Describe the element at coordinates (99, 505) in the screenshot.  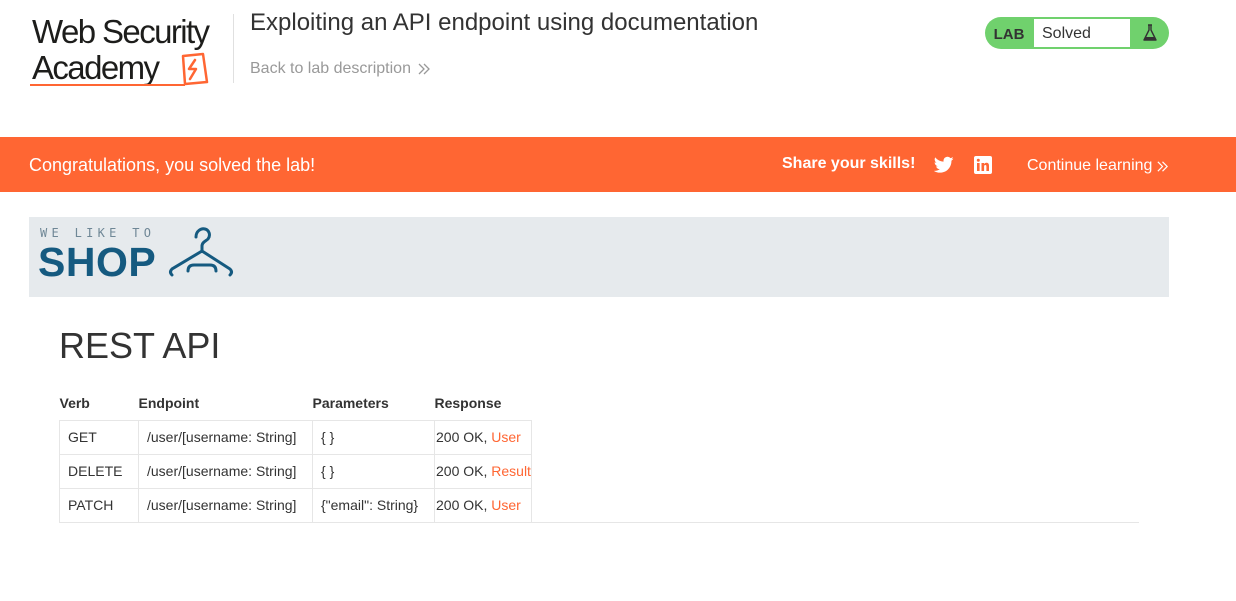
I see `verb-cell: PATCH` at that location.